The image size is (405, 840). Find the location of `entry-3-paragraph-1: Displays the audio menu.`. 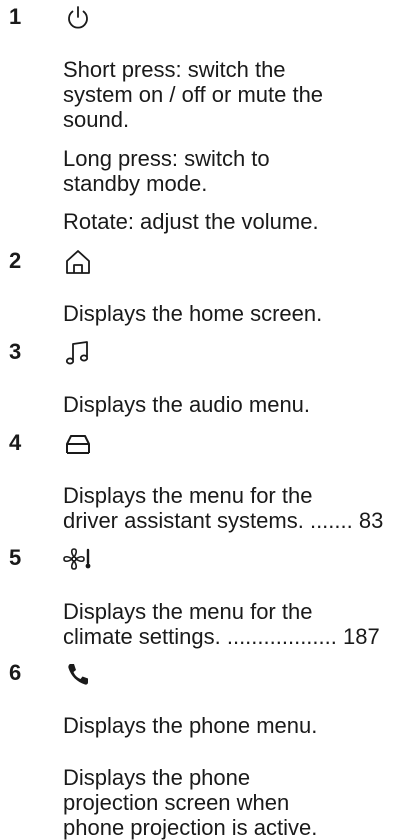

entry-3-paragraph-1: Displays the audio menu. is located at coordinates (233, 404).